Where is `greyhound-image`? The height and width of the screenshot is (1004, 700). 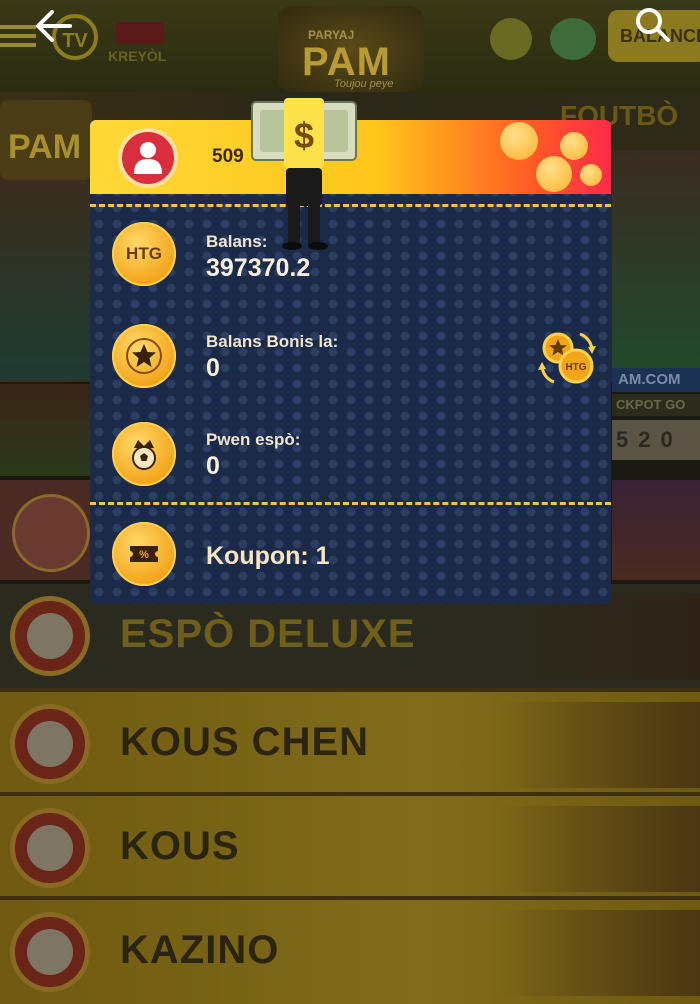
greyhound-image is located at coordinates (600, 745).